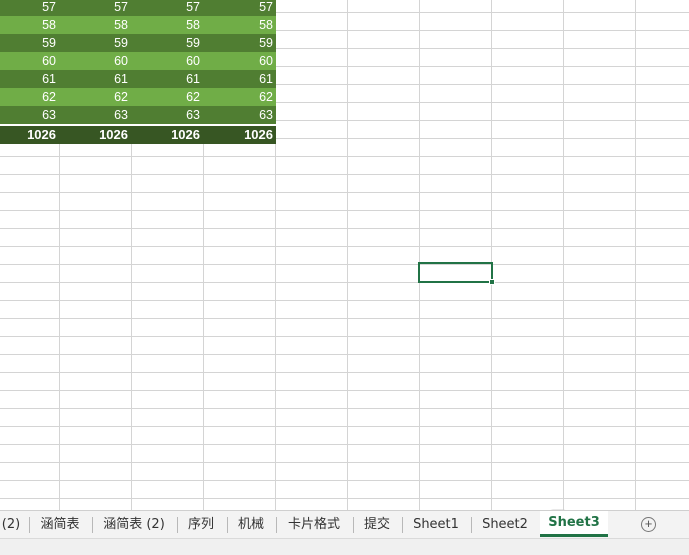  Describe the element at coordinates (455, 272) in the screenshot. I see `active-cell-selection` at that location.